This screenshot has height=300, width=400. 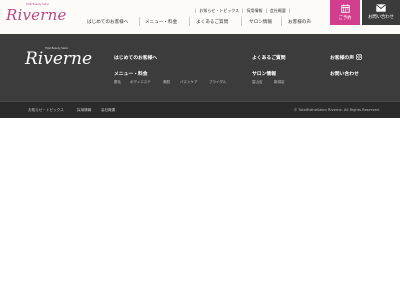 I want to click on mail-icon, so click(x=381, y=8).